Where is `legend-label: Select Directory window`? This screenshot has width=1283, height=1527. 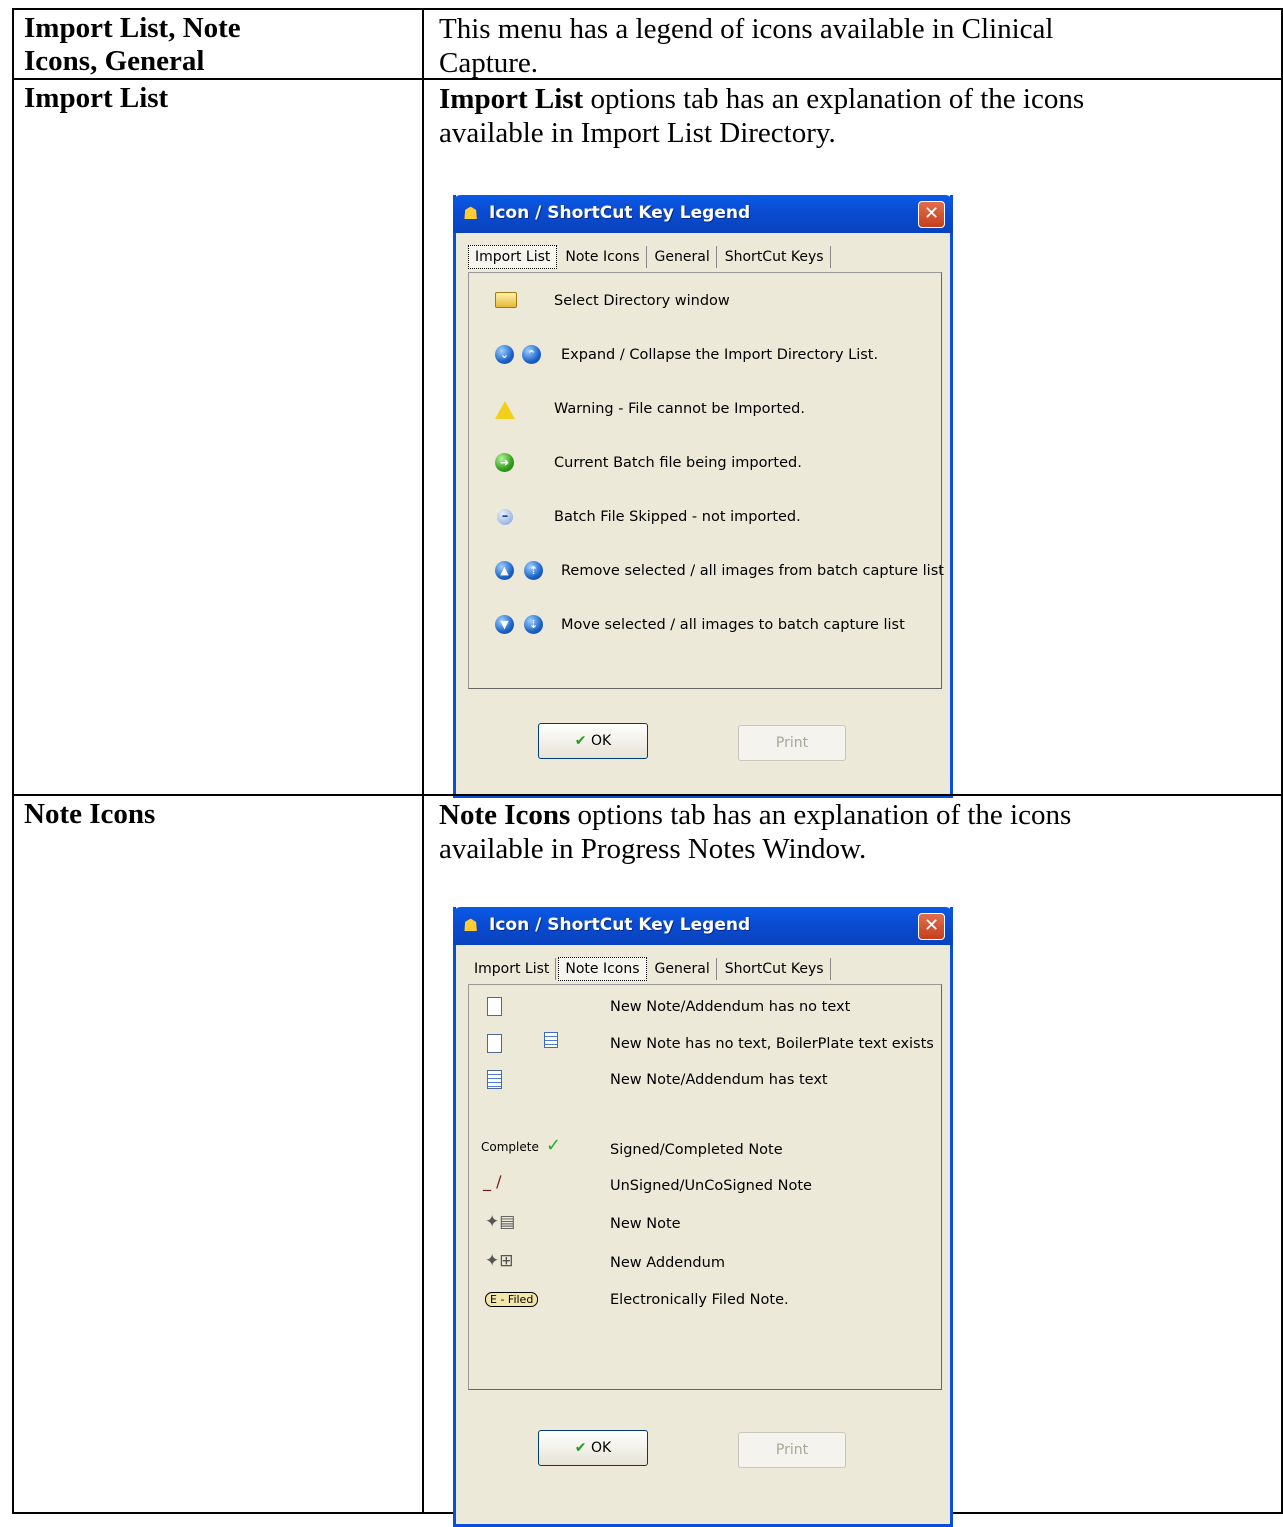
legend-label: Select Directory window is located at coordinates (642, 301).